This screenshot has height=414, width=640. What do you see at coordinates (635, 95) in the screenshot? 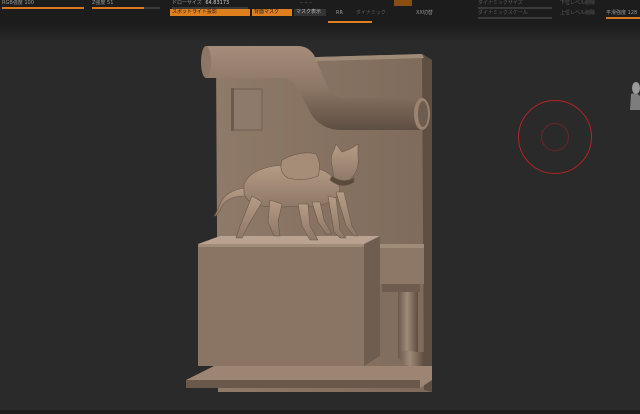
I see `bust-thumbnail` at bounding box center [635, 95].